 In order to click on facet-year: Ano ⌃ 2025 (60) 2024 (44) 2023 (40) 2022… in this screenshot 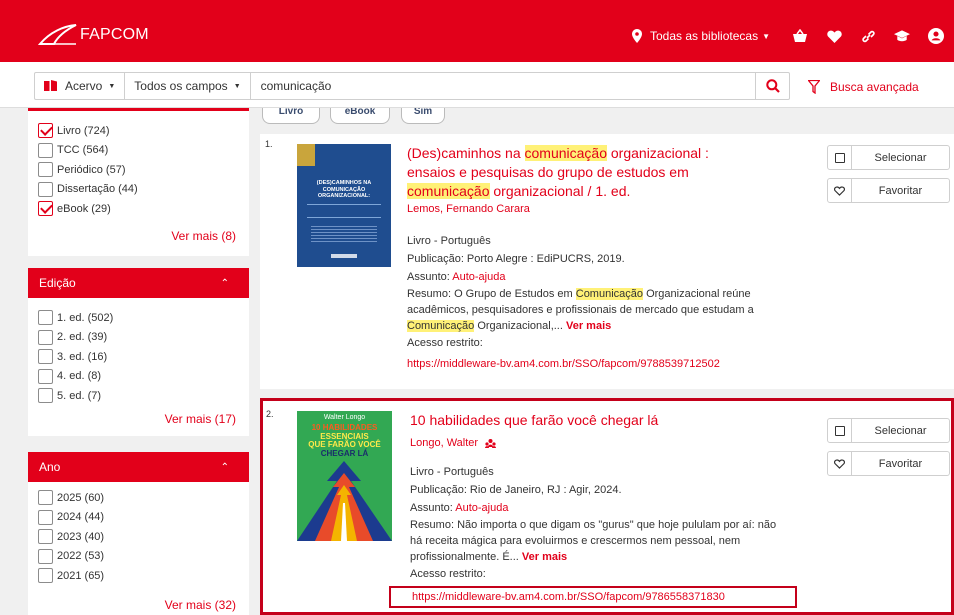, I will do `click(138, 533)`.